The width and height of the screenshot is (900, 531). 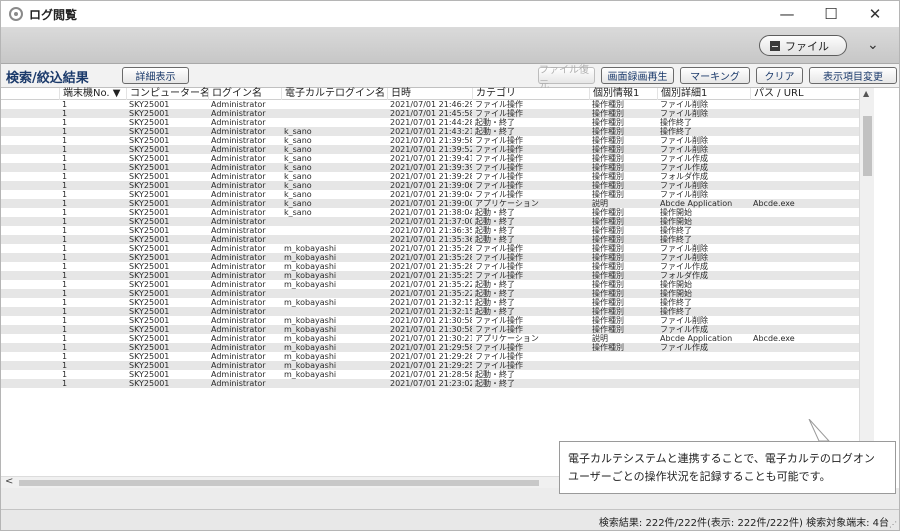 What do you see at coordinates (334, 94) in the screenshot?
I see `col-emr-login-name-header: 電子カルテログイン名` at bounding box center [334, 94].